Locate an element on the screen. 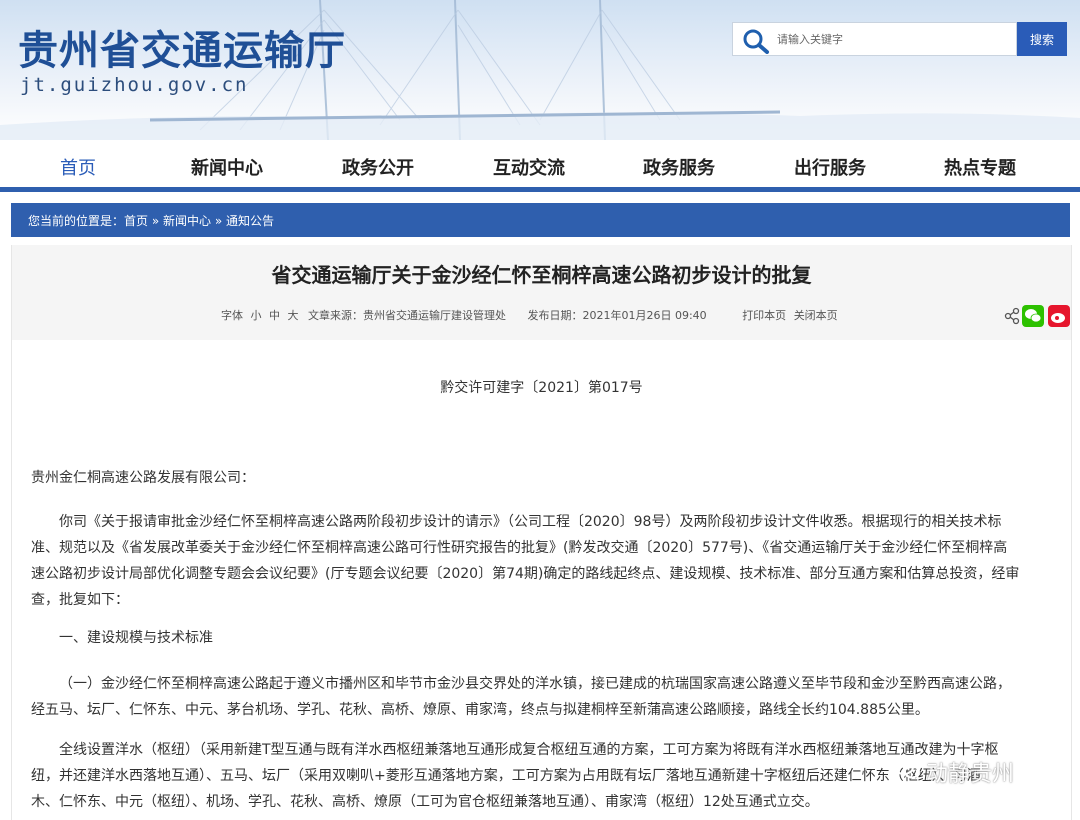 The height and width of the screenshot is (820, 1080). recipient: 贵州金仁桐高速公路发展有限公司： is located at coordinates (143, 478).